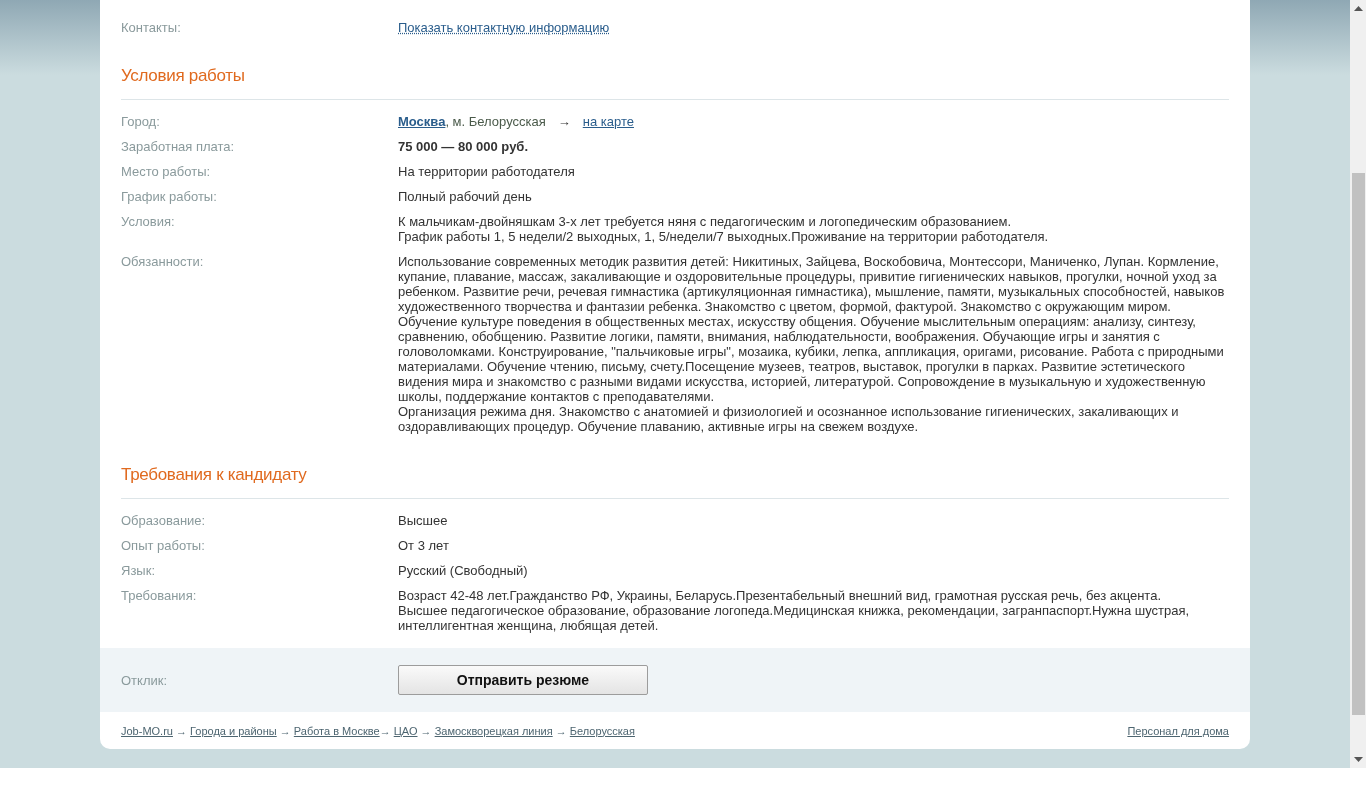 The image size is (1366, 800). What do you see at coordinates (141, 121) in the screenshot?
I see `field-label: Город:` at bounding box center [141, 121].